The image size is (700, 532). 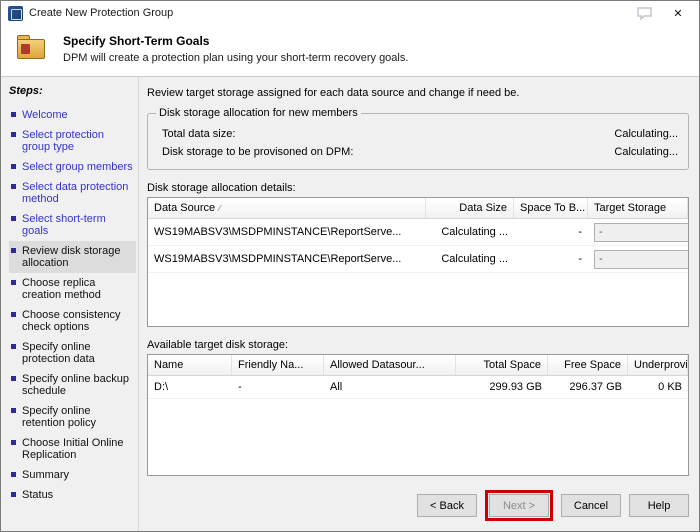 What do you see at coordinates (258, 152) in the screenshot?
I see `provisioned-storage-label: Disk storage to be provisoned on DPM:` at bounding box center [258, 152].